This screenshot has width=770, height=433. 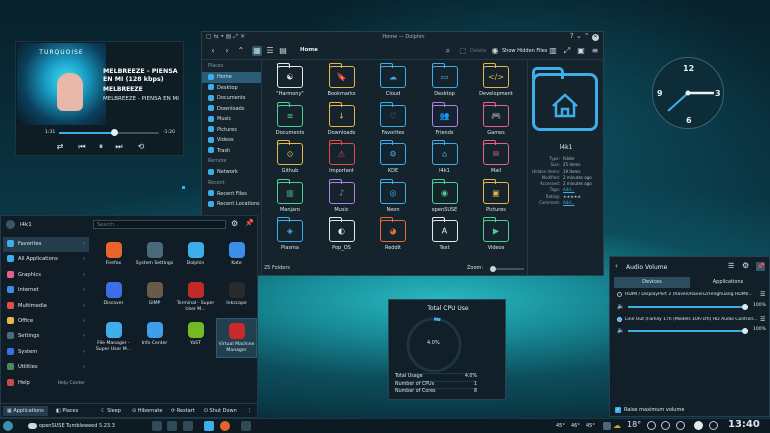 What do you see at coordinates (290, 235) in the screenshot?
I see `folder-item: ◈ Plasma` at bounding box center [290, 235].